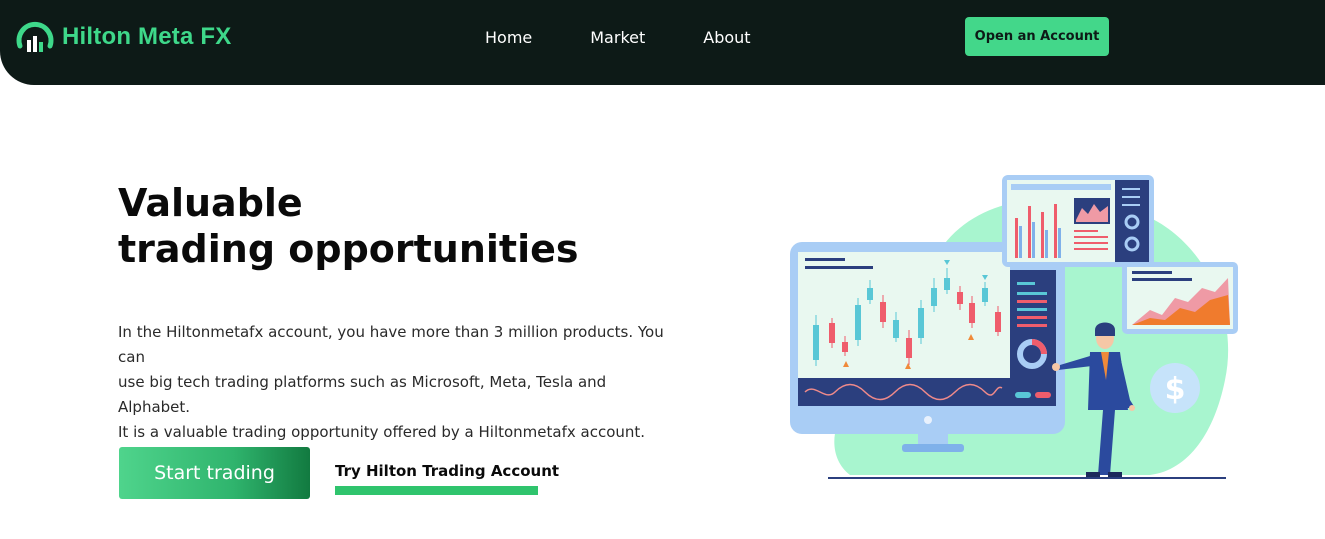 The width and height of the screenshot is (1325, 539). Describe the element at coordinates (508, 37) in the screenshot. I see `nav-home: Home` at that location.